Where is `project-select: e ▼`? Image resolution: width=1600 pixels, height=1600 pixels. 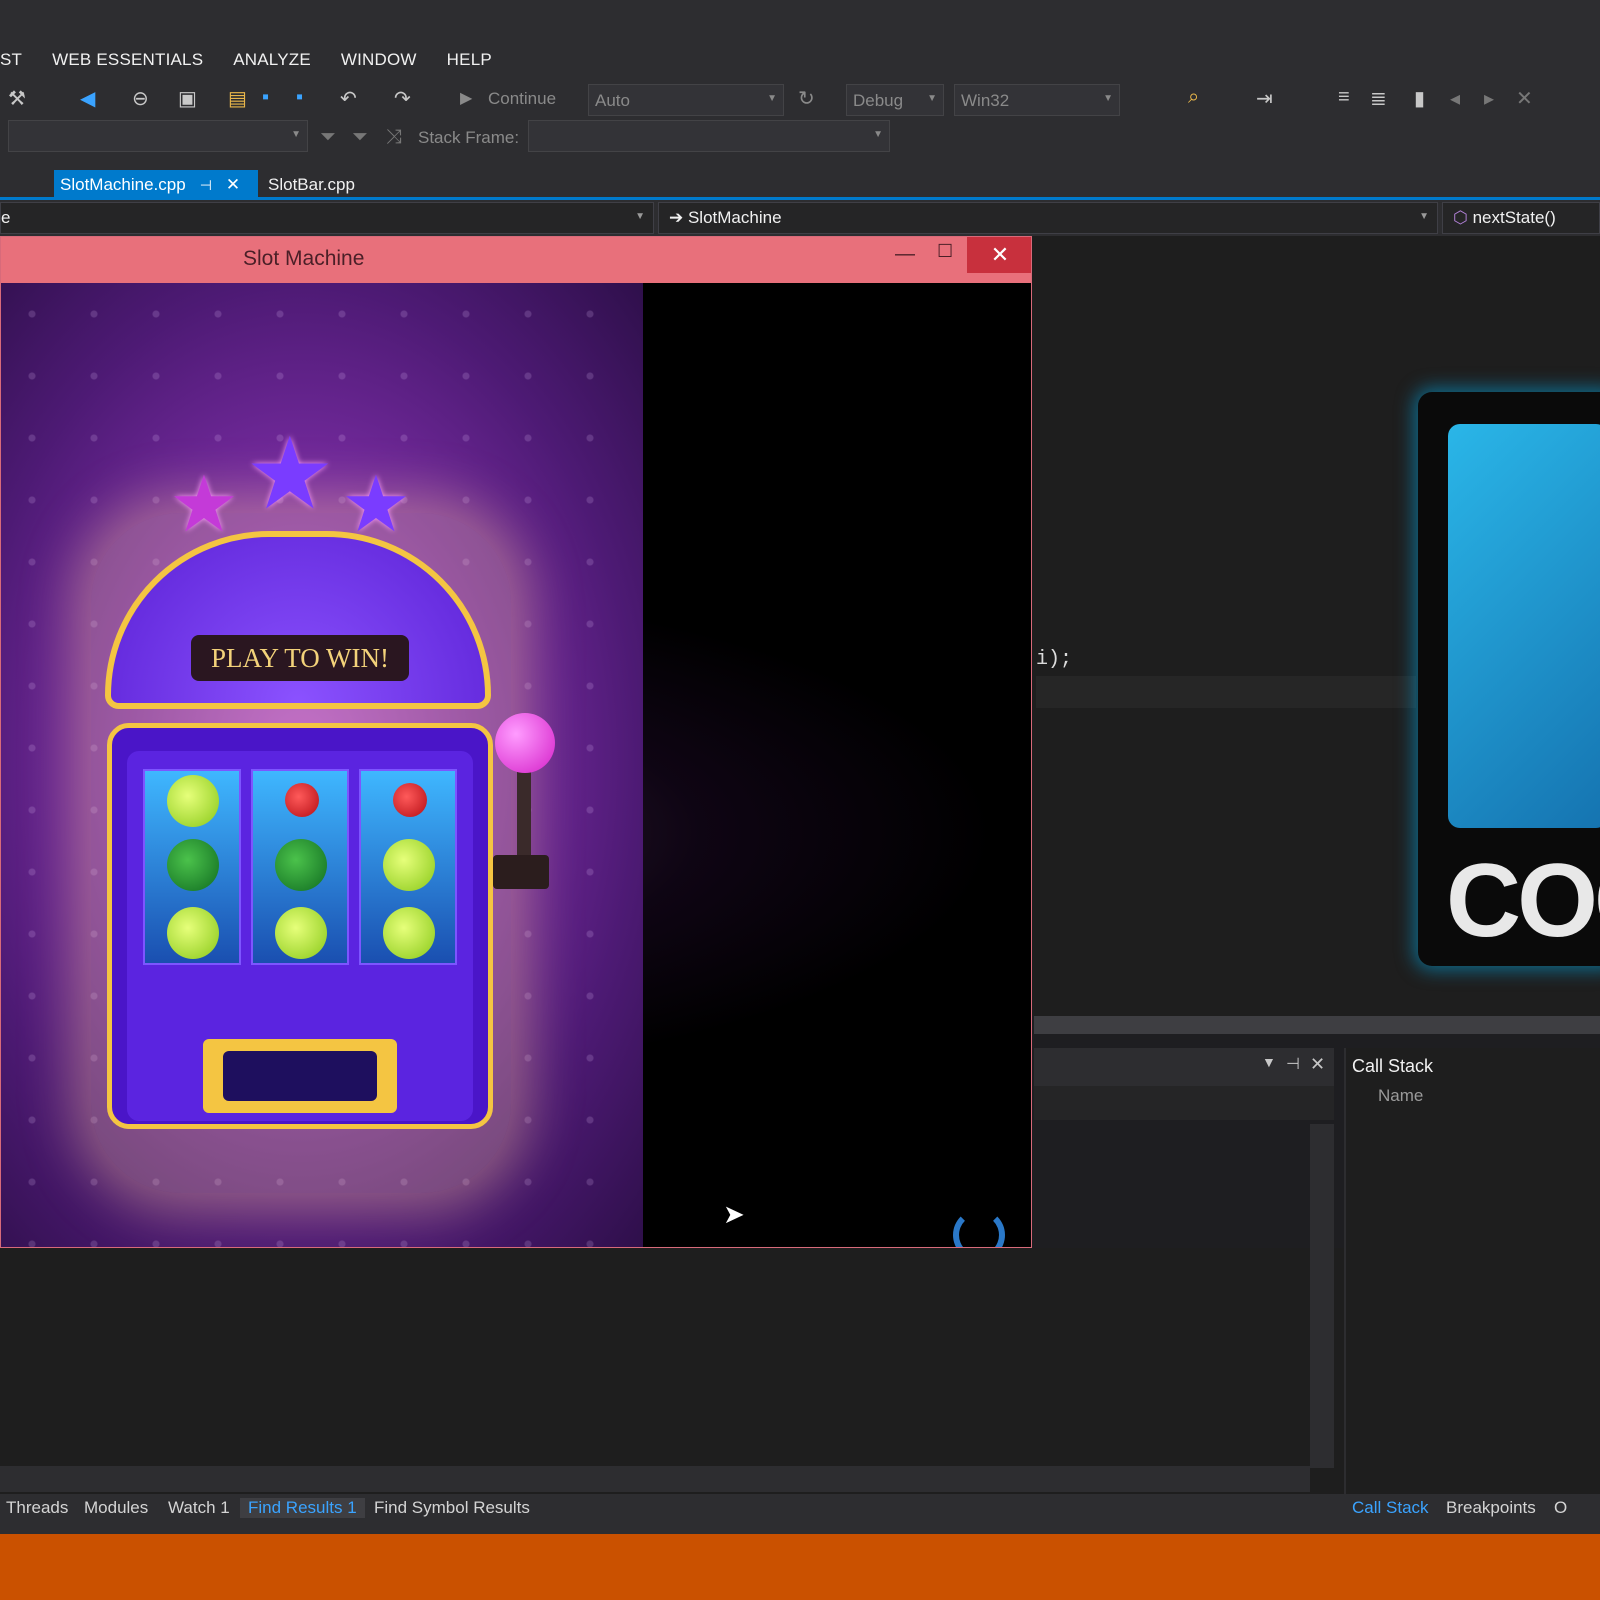 project-select: e ▼ is located at coordinates (327, 218).